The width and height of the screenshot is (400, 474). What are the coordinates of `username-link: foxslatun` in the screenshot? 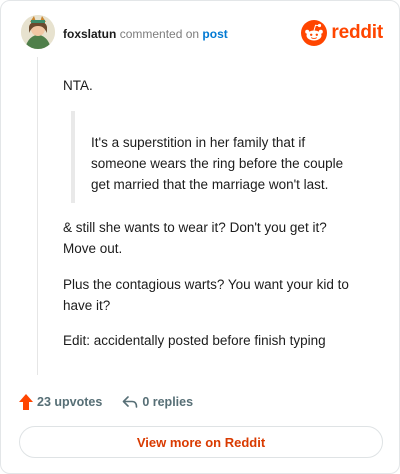 It's located at (89, 34).